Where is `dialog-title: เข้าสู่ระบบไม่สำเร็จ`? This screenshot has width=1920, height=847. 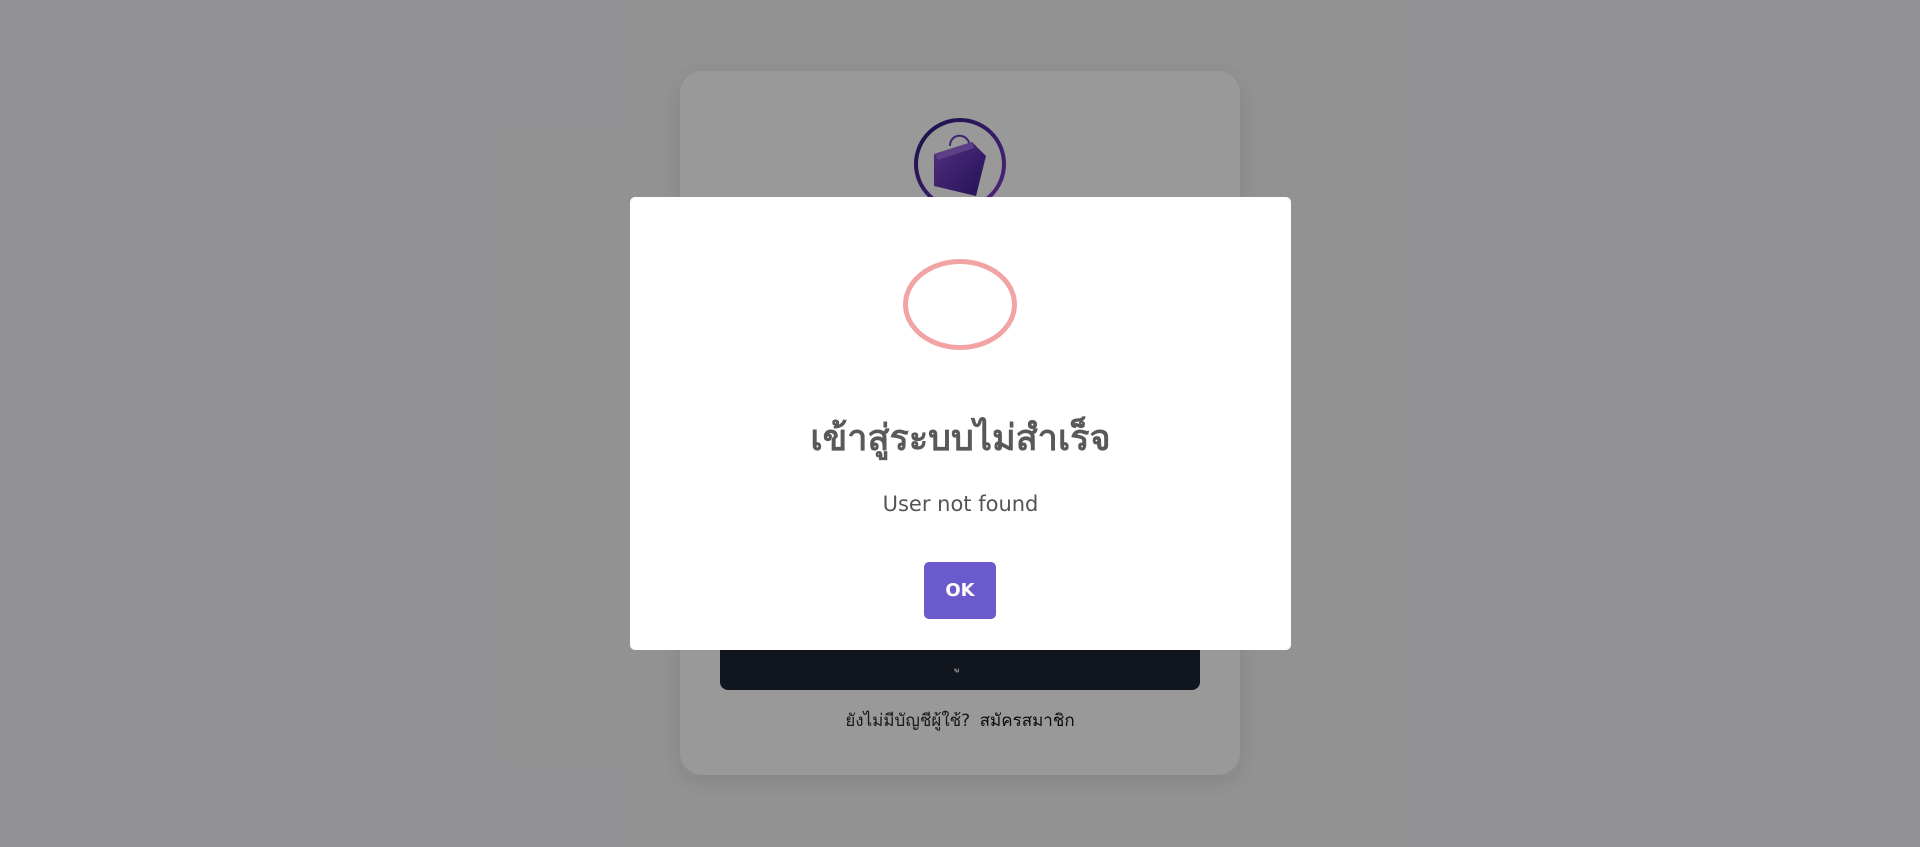
dialog-title: เข้าสู่ระบบไม่สำเร็จ is located at coordinates (960, 438).